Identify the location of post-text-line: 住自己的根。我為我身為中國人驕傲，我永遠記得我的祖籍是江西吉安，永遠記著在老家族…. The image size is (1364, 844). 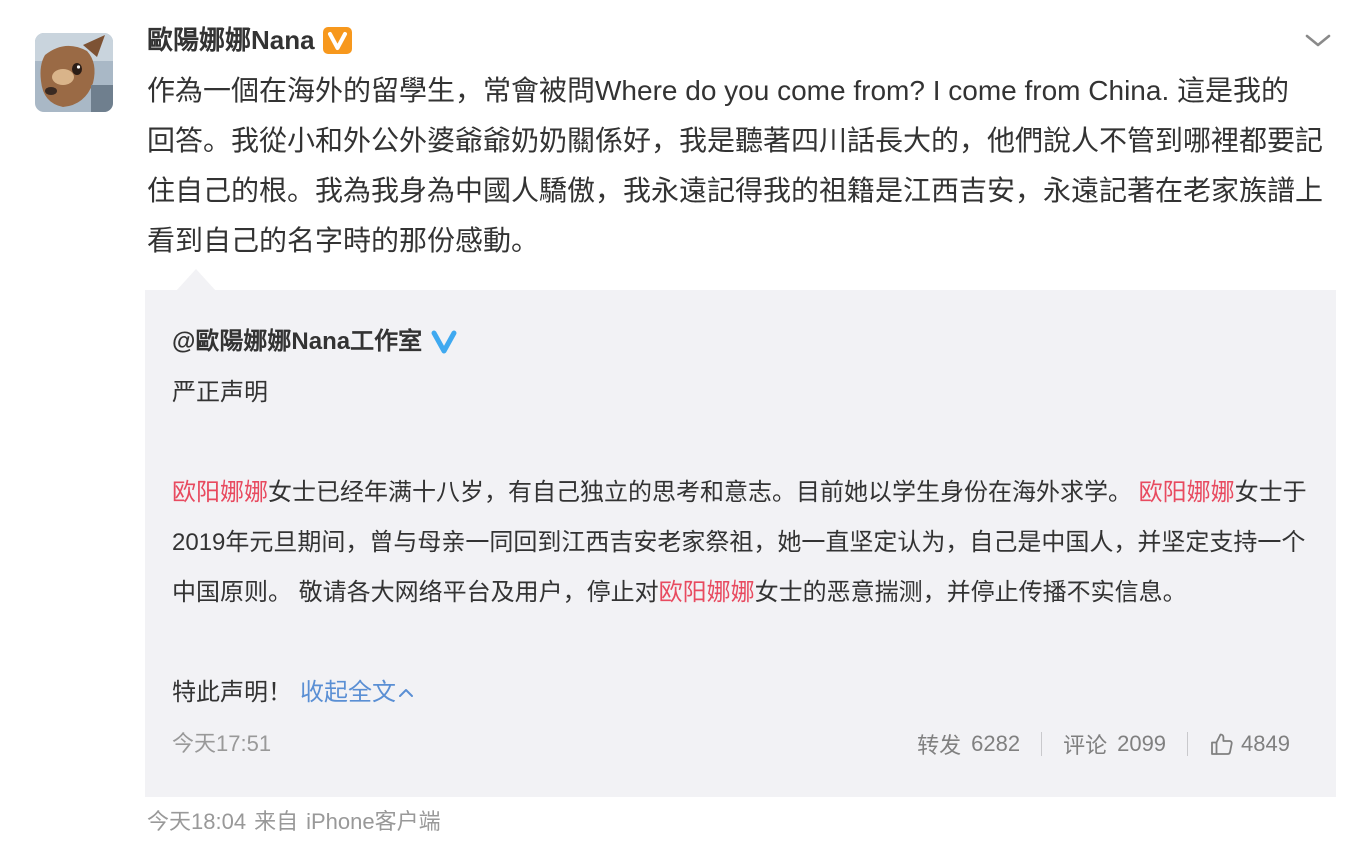
(735, 190).